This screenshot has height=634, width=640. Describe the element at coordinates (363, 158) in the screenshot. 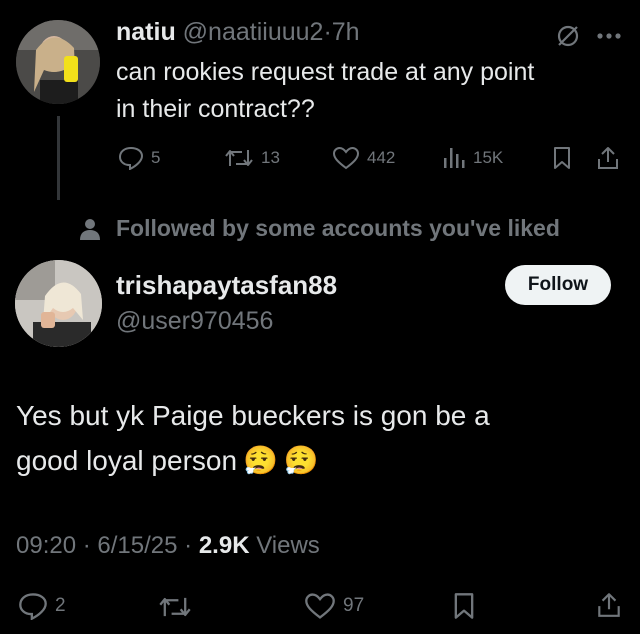

I see `parent-like-button: 442` at that location.